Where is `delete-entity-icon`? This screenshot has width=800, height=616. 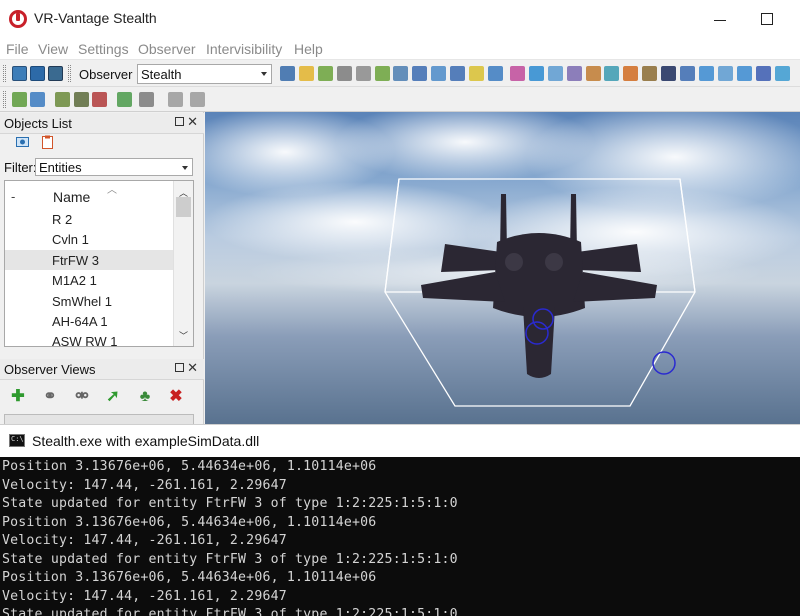 delete-entity-icon is located at coordinates (99, 99).